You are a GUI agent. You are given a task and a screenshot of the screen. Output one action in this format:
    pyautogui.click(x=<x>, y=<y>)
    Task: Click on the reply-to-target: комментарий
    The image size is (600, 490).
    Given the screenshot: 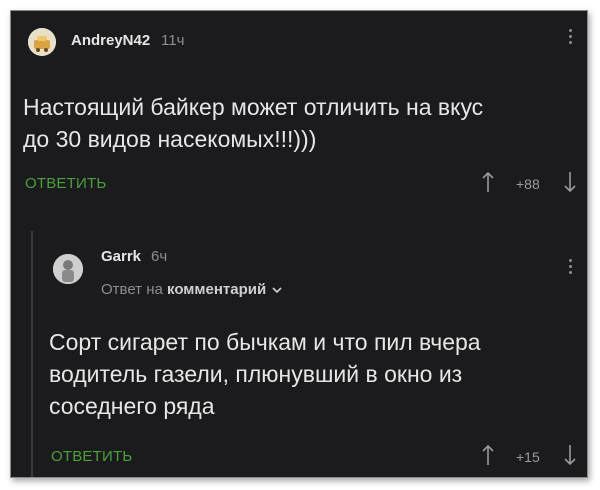 What is the action you would take?
    pyautogui.click(x=217, y=289)
    